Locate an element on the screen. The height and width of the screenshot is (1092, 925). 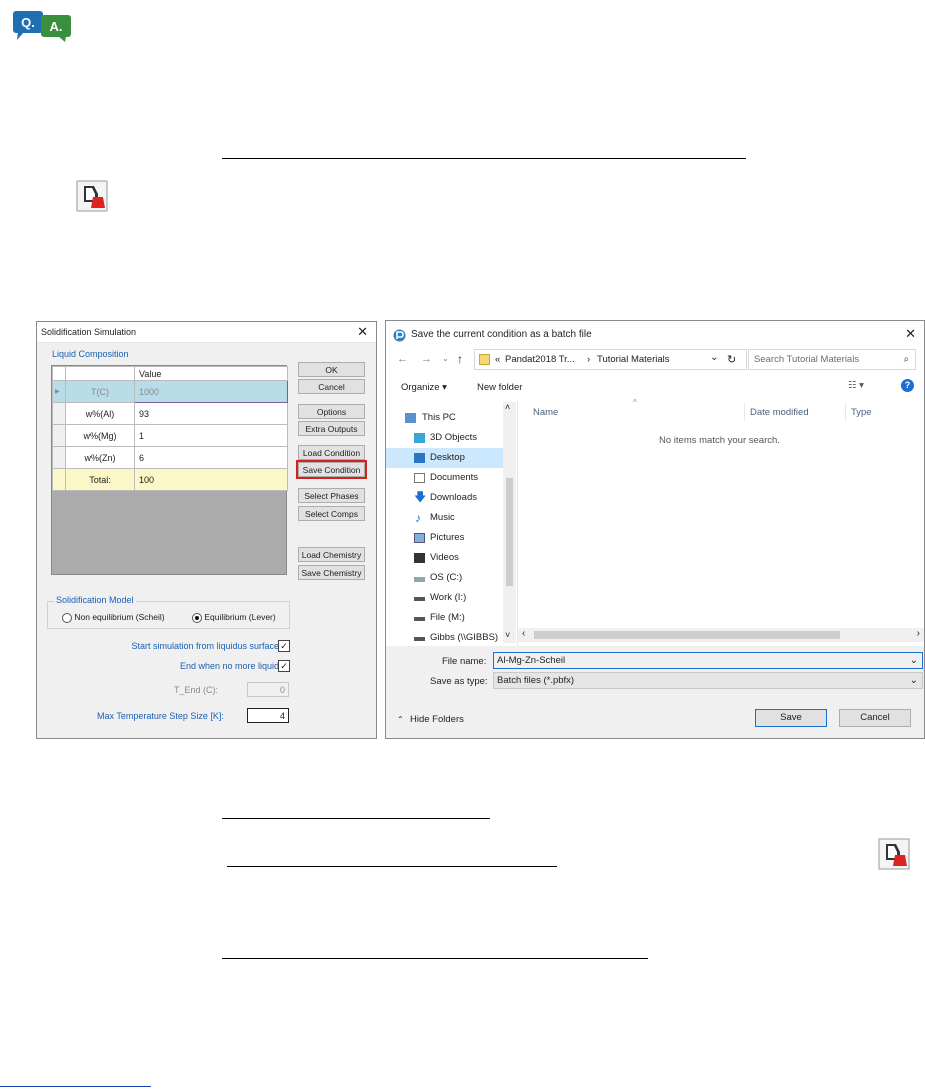
total-value: 100 is located at coordinates (211, 479).